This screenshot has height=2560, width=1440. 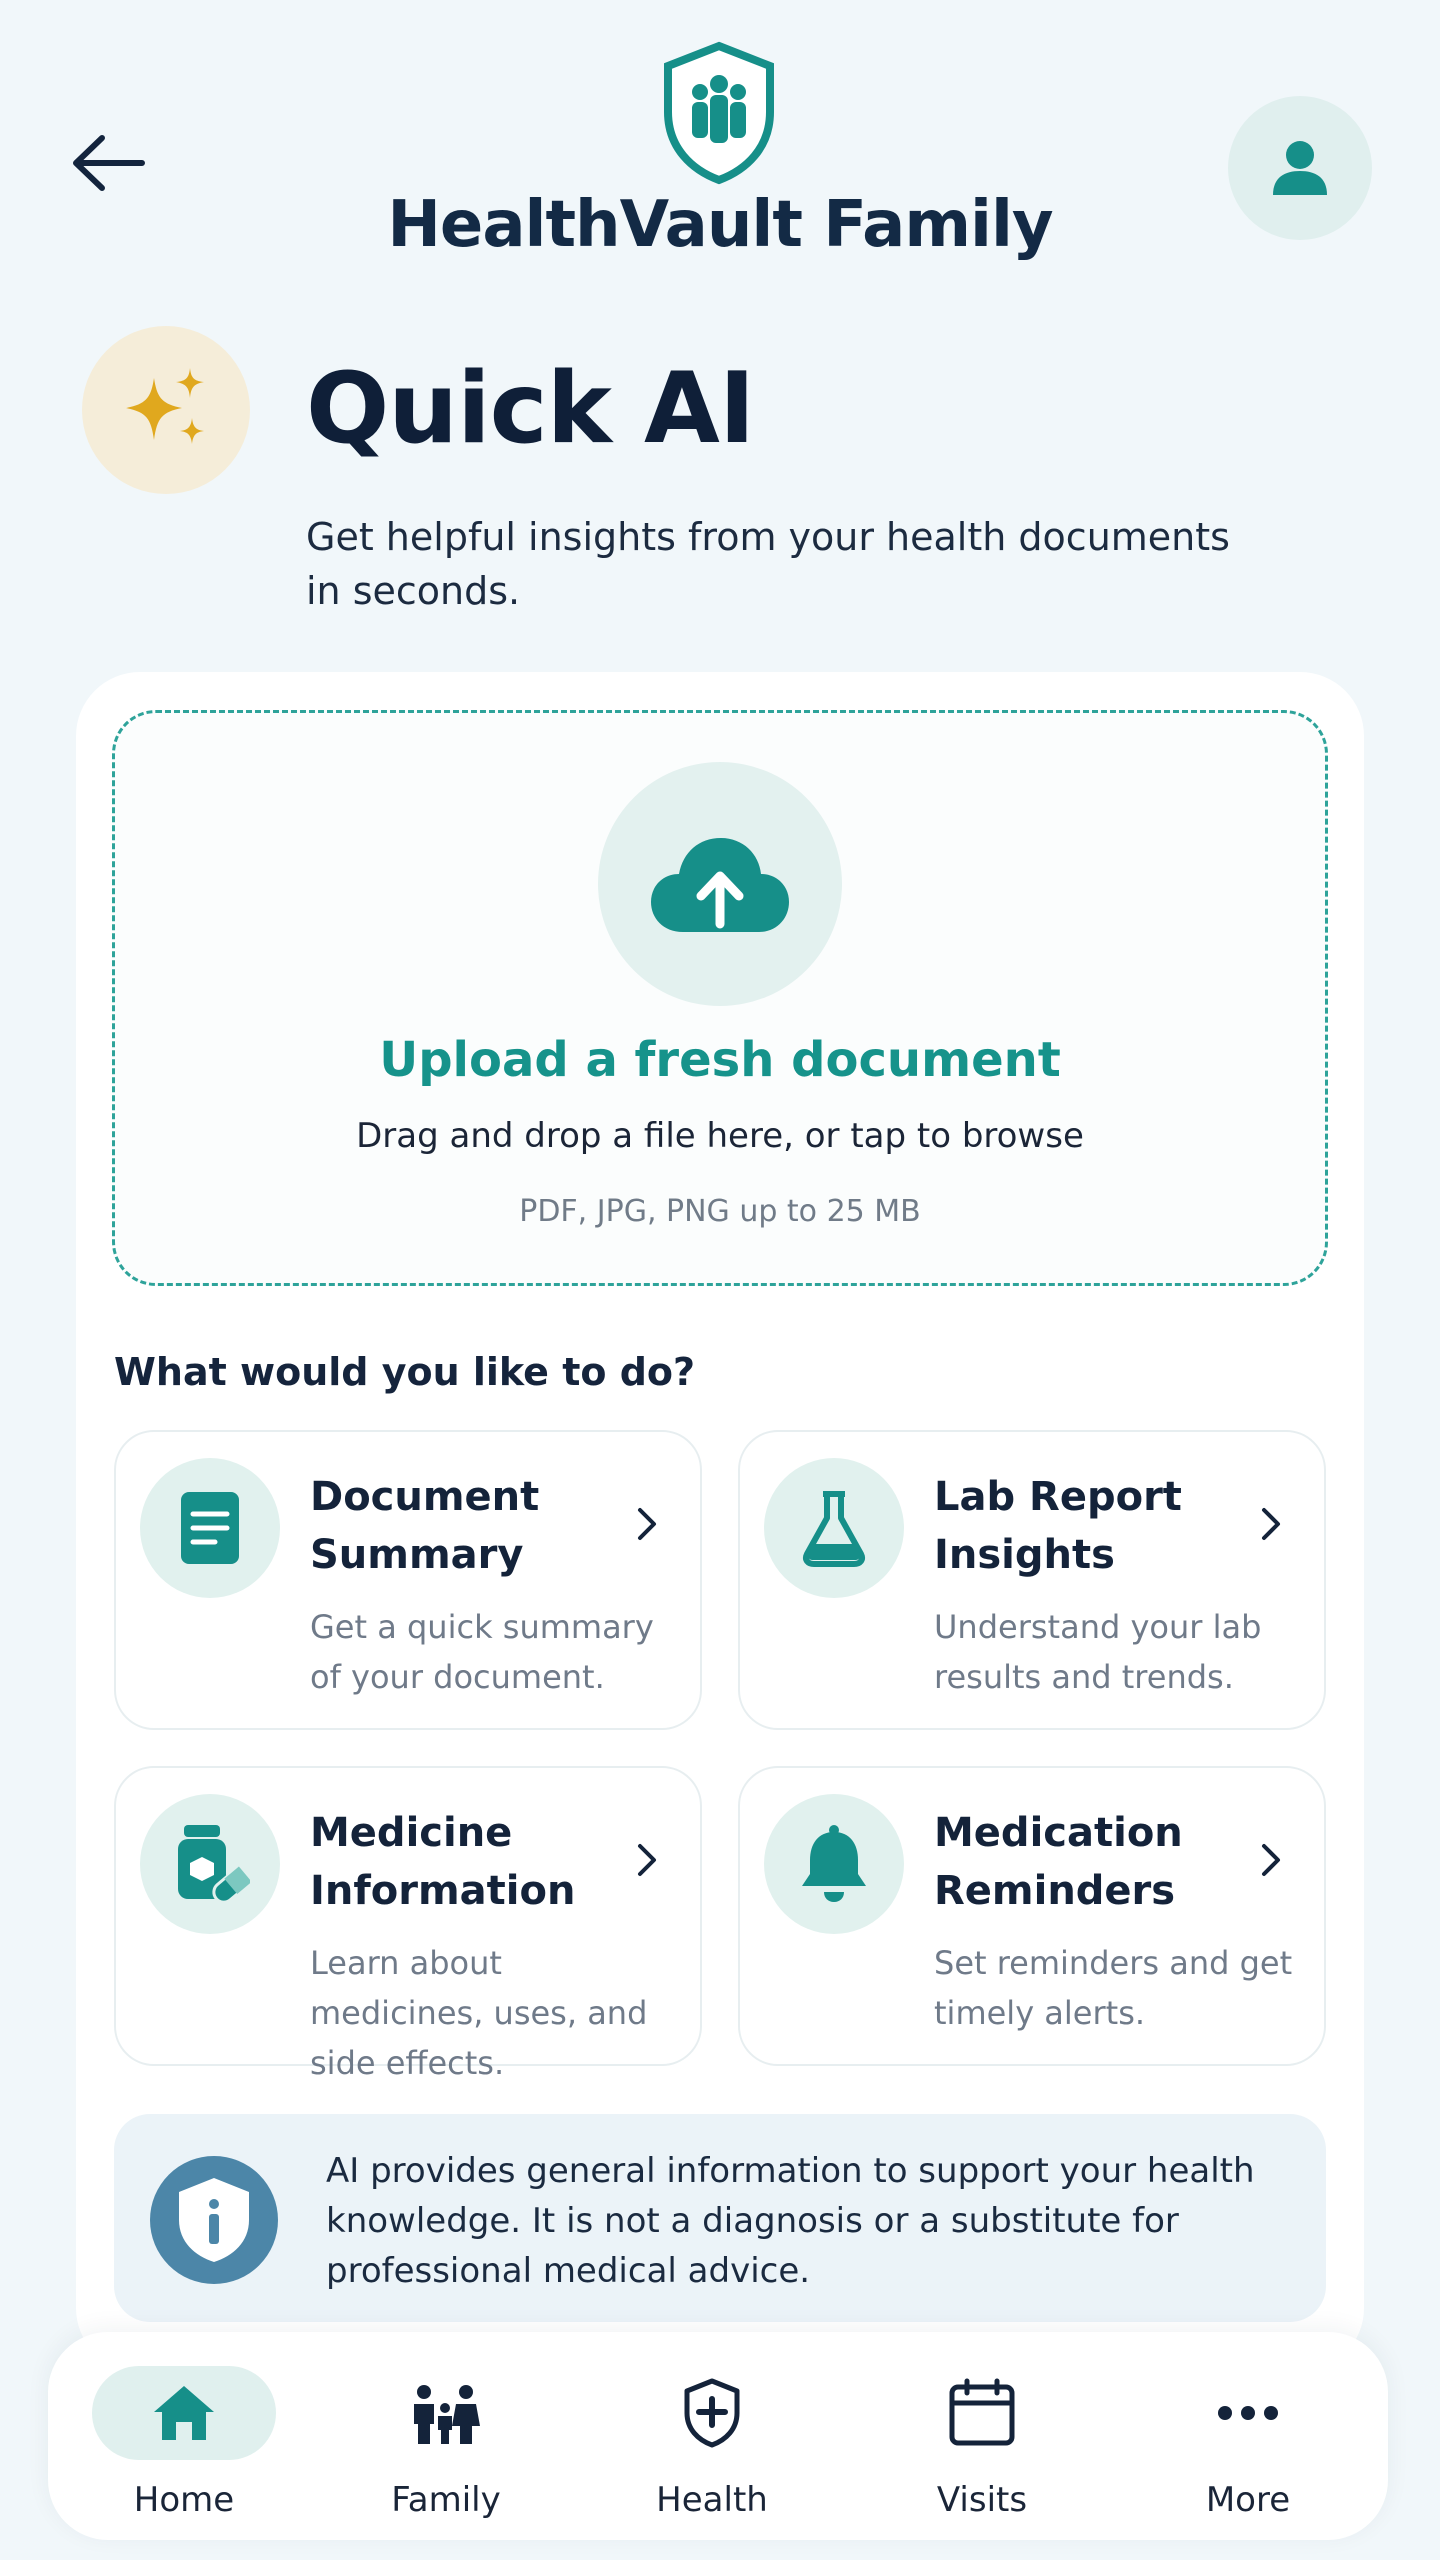 I want to click on more-icon, so click(x=1248, y=2413).